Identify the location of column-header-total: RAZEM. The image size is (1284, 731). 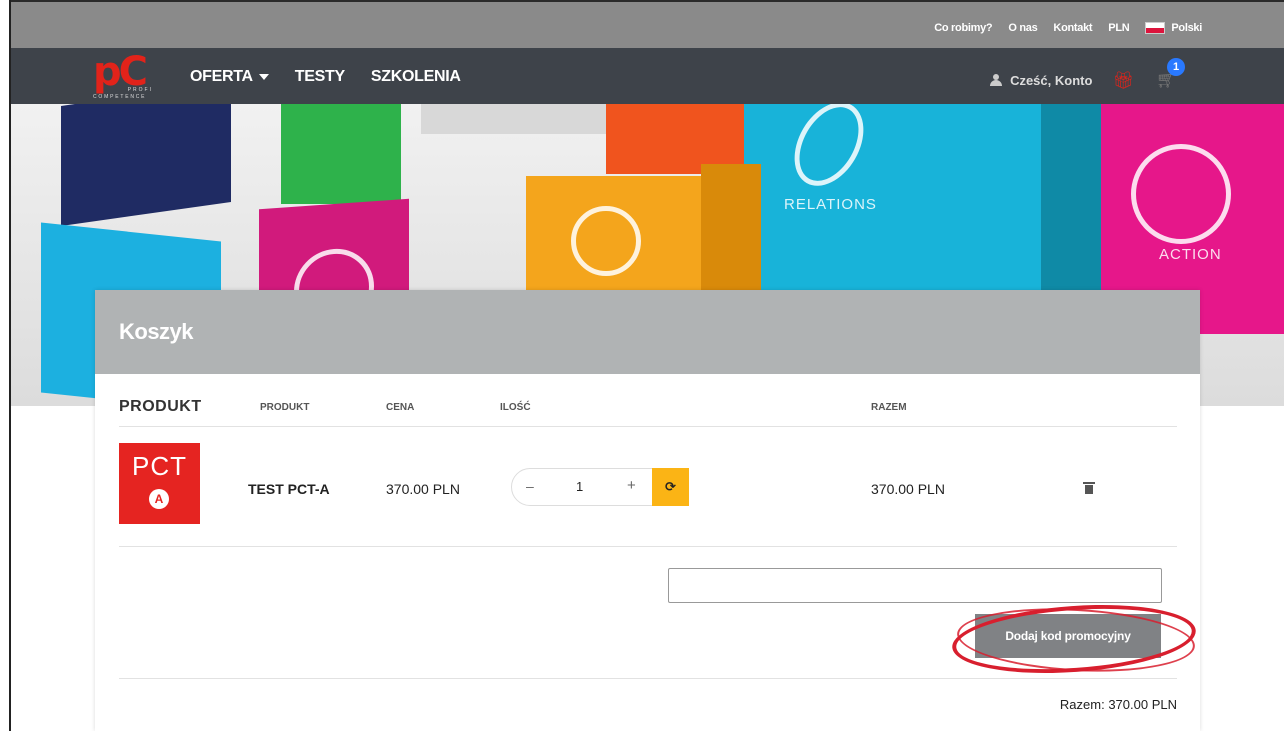
(889, 407).